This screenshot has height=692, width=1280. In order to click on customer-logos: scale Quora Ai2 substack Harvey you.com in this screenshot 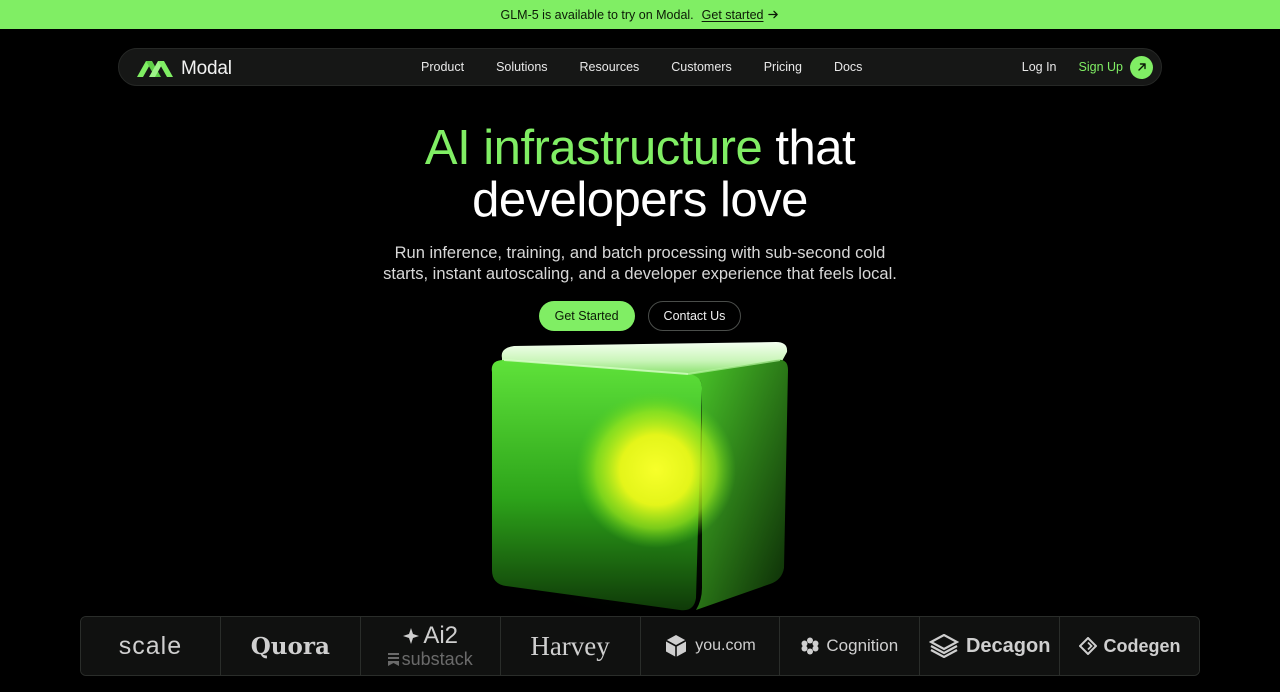, I will do `click(640, 646)`.